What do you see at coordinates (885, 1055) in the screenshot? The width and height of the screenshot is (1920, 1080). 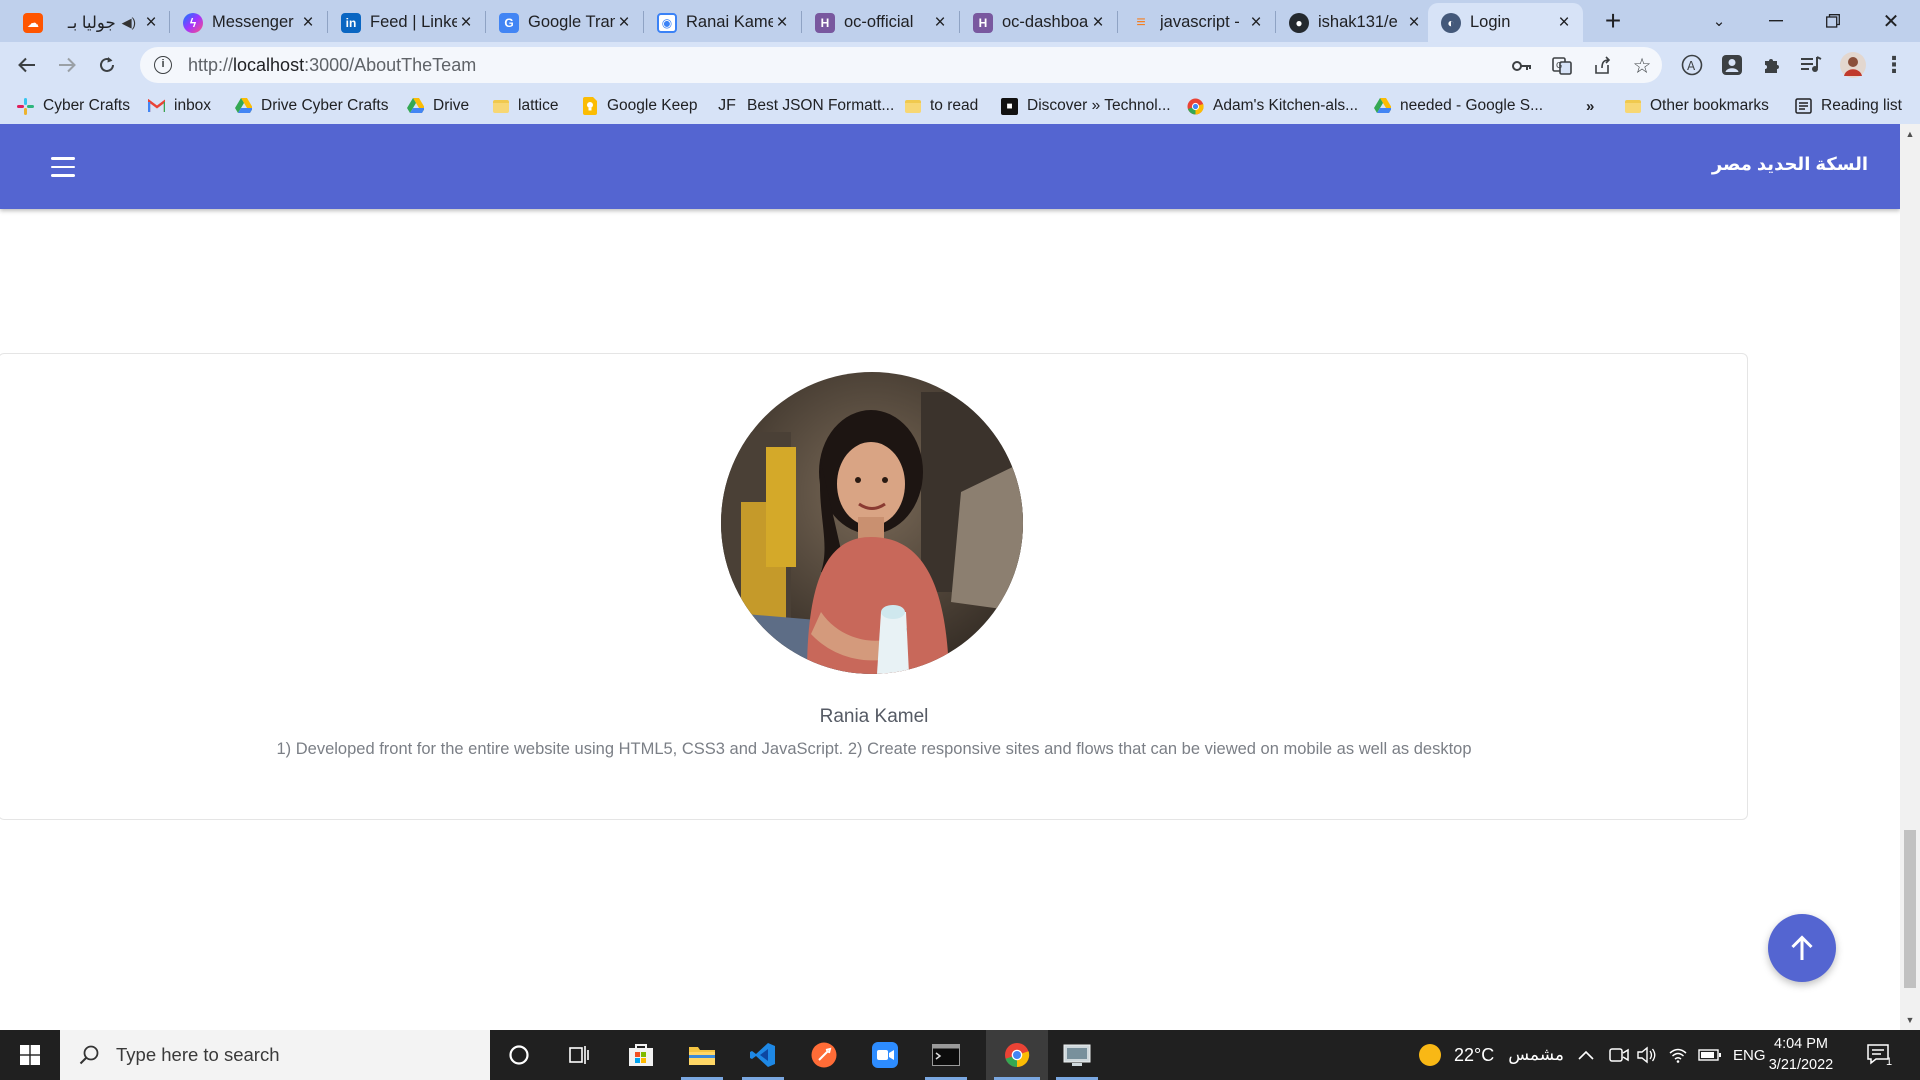 I see `zoom-app` at bounding box center [885, 1055].